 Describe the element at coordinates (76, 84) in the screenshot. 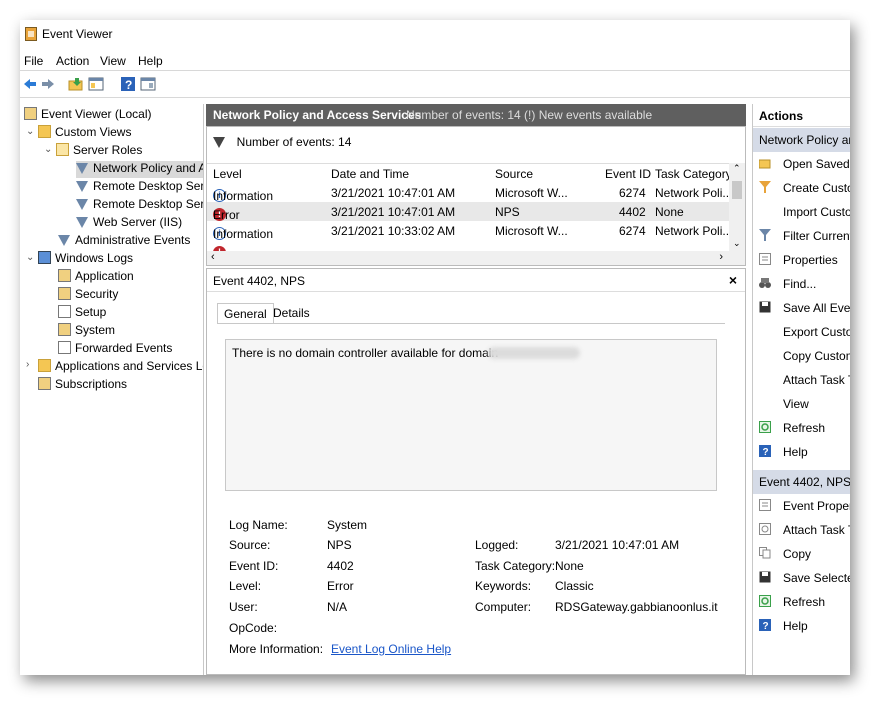

I see `open-folder-icon` at that location.